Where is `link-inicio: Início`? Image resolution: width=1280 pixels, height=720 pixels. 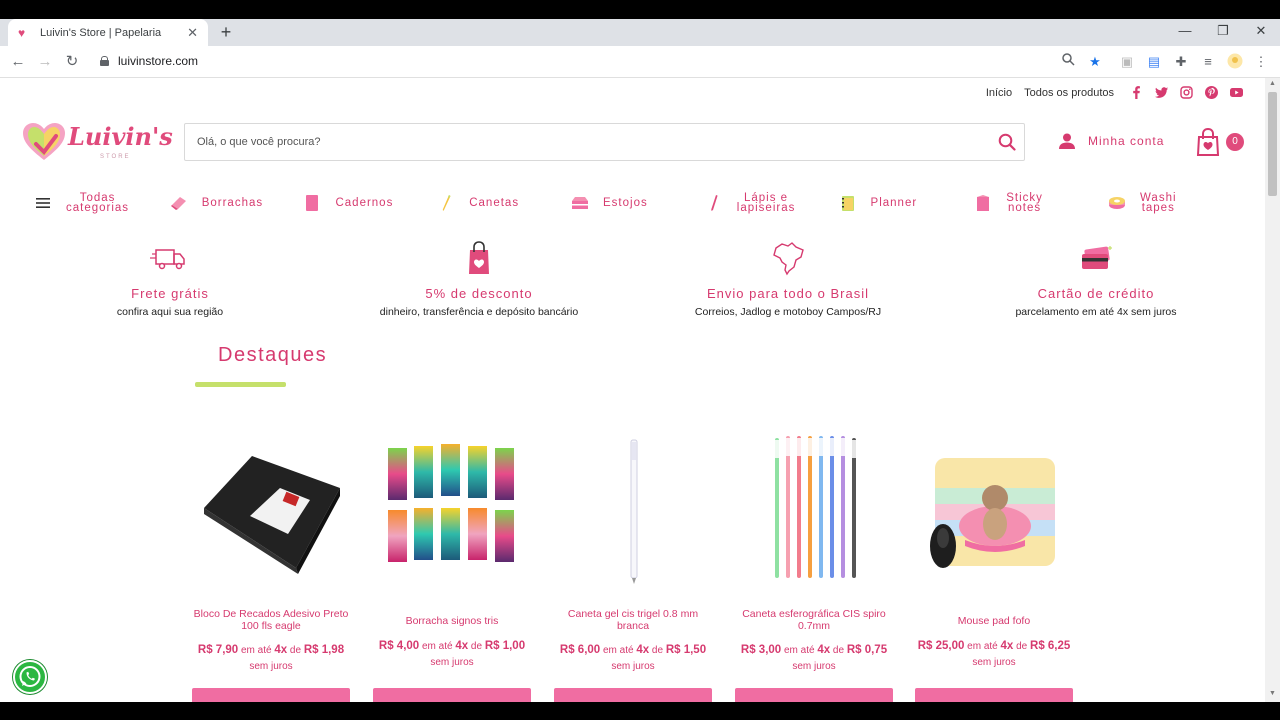
link-inicio: Início is located at coordinates (999, 93).